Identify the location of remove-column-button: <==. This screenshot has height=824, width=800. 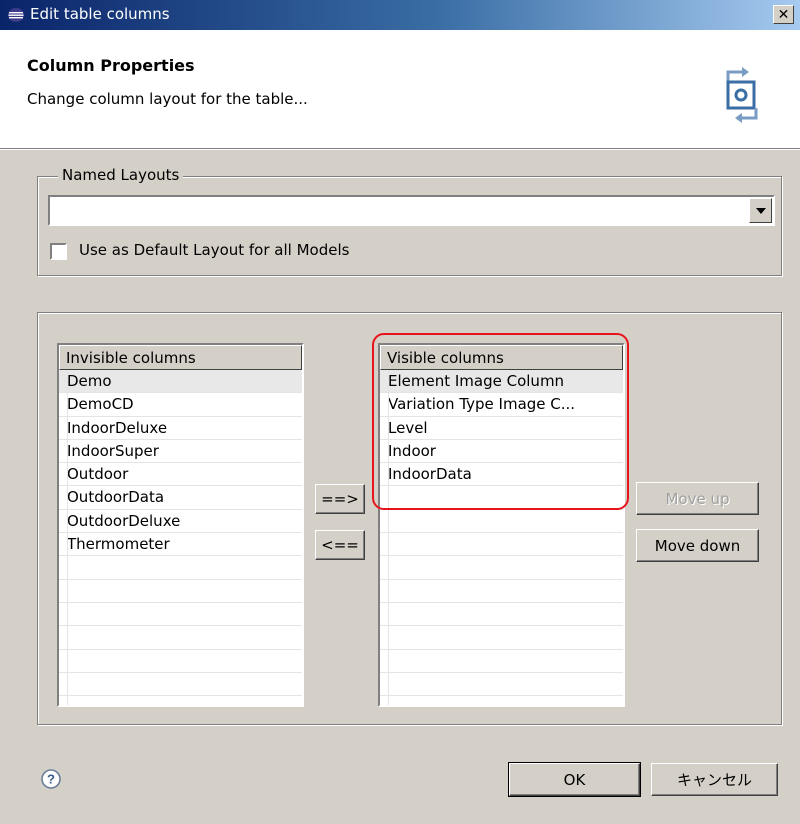
(340, 545).